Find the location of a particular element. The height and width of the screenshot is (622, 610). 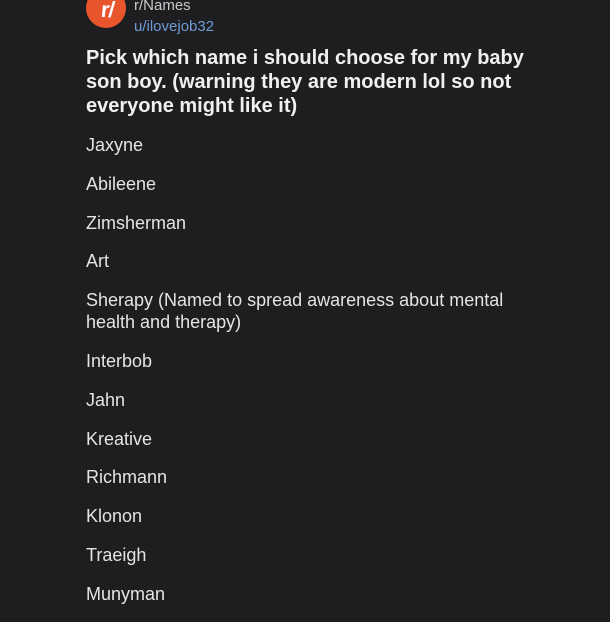

name-list-item: Zimsherman is located at coordinates (136, 222).